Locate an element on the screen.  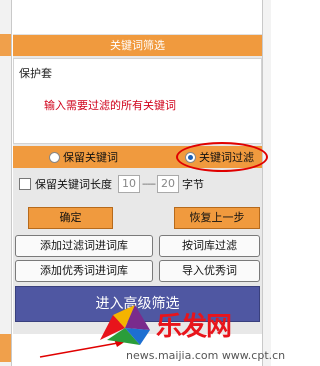
length-row: 保留关键词长度 10 ----- 20 字节 is located at coordinates (111, 184).